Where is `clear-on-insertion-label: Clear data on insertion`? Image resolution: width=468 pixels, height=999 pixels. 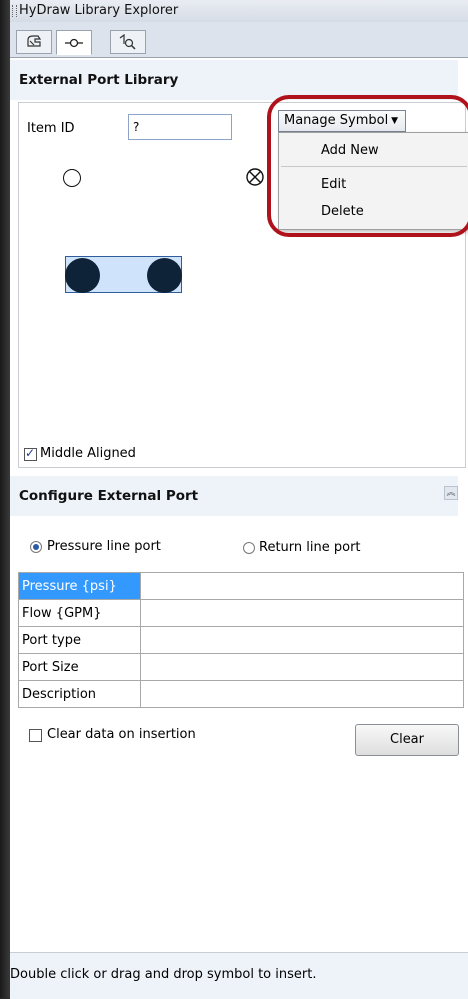 clear-on-insertion-label: Clear data on insertion is located at coordinates (121, 734).